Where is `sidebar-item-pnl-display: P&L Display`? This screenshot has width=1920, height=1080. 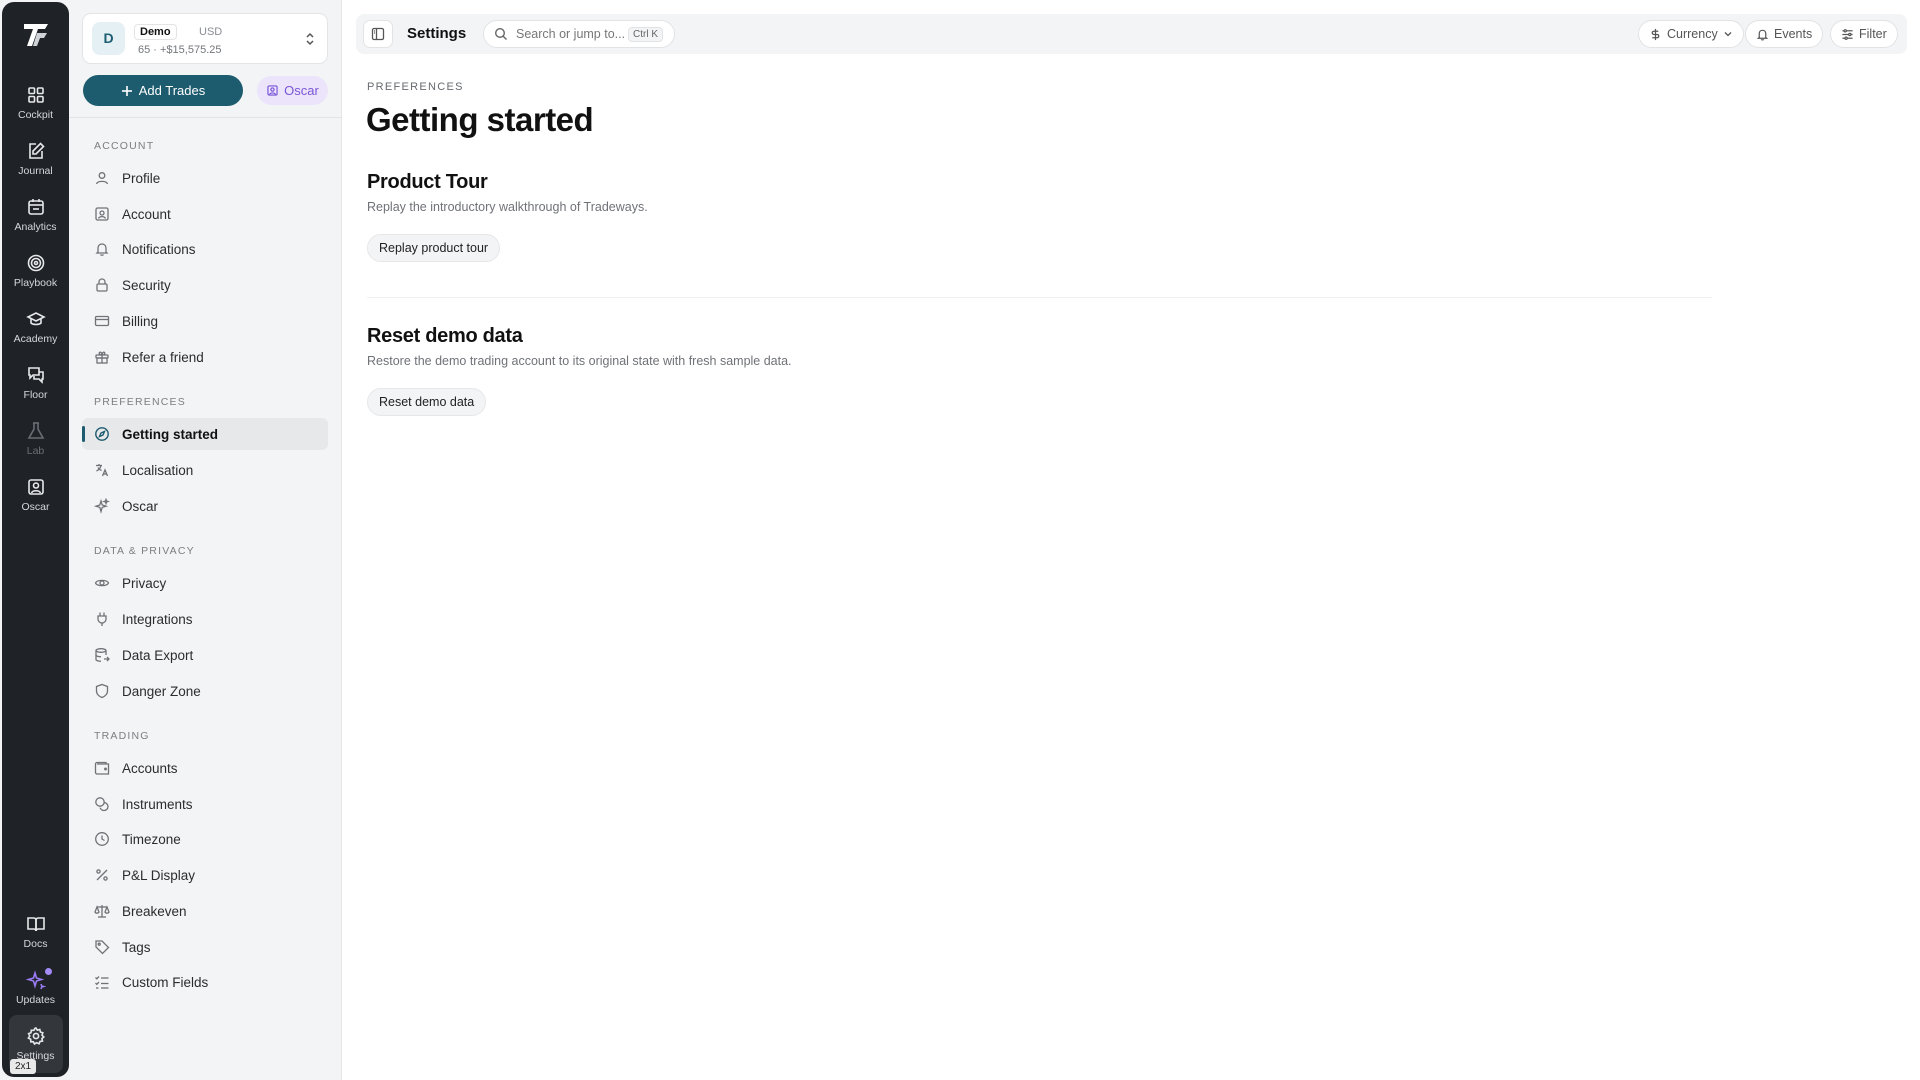
sidebar-item-pnl-display: P&L Display is located at coordinates (205, 875).